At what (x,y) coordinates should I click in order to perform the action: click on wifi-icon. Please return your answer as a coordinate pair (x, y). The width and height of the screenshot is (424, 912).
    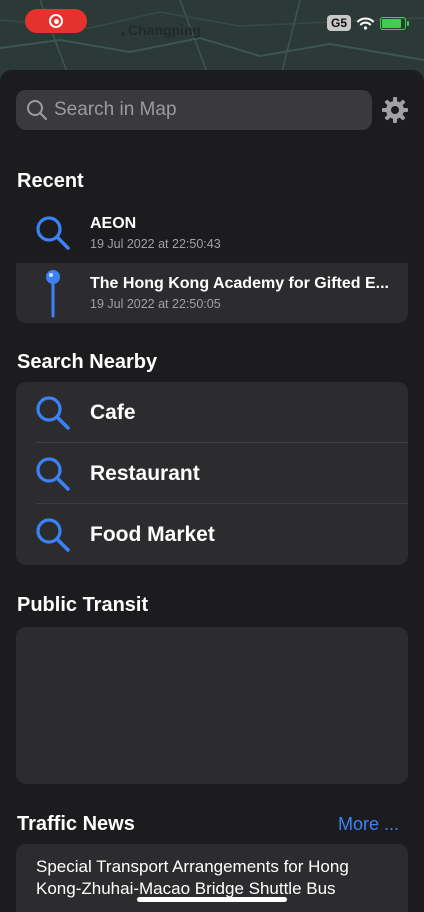
    Looking at the image, I should click on (365, 23).